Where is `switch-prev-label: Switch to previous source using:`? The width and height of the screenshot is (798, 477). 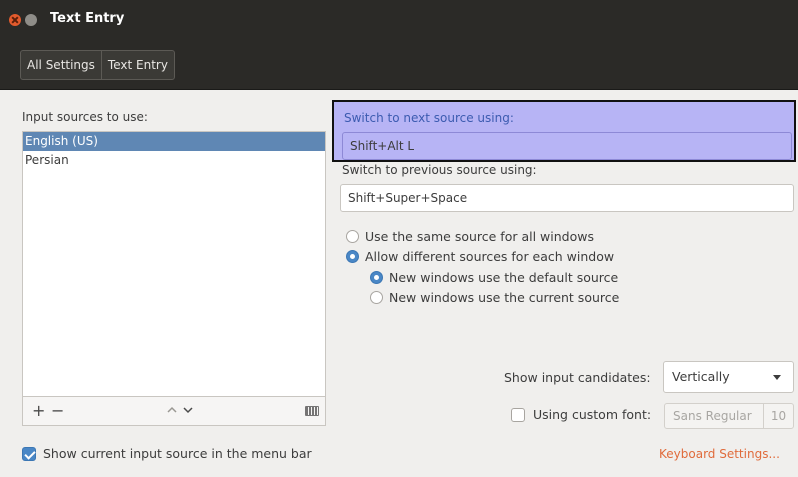 switch-prev-label: Switch to previous source using: is located at coordinates (439, 170).